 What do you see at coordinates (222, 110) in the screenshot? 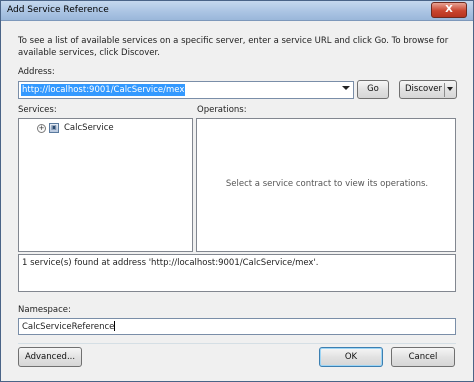
I see `operations-label: Operations:` at bounding box center [222, 110].